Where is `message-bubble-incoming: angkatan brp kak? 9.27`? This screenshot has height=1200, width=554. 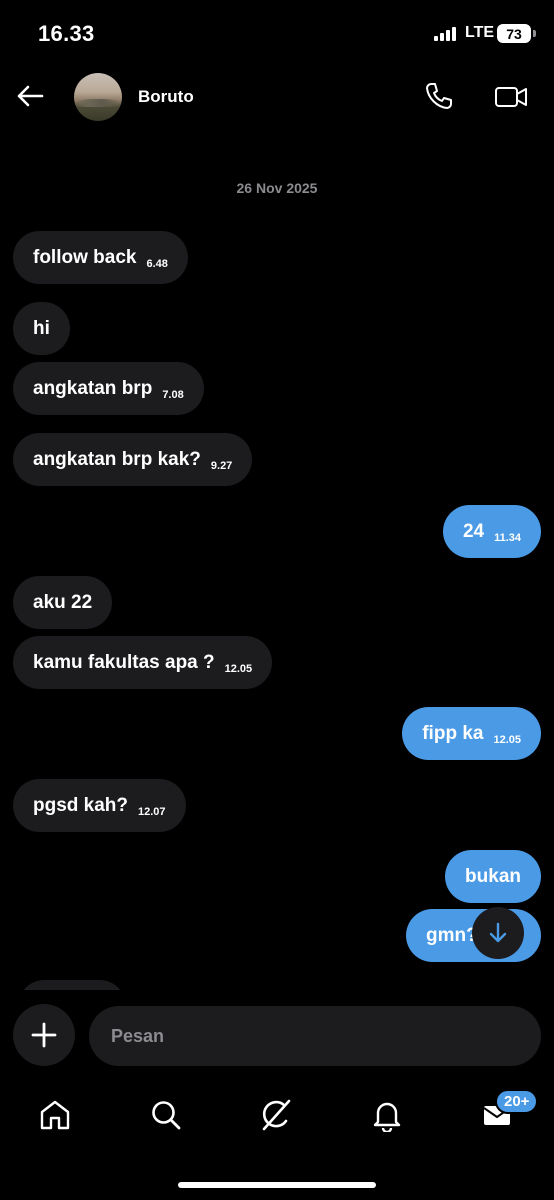
message-bubble-incoming: angkatan brp kak? 9.27 is located at coordinates (133, 459).